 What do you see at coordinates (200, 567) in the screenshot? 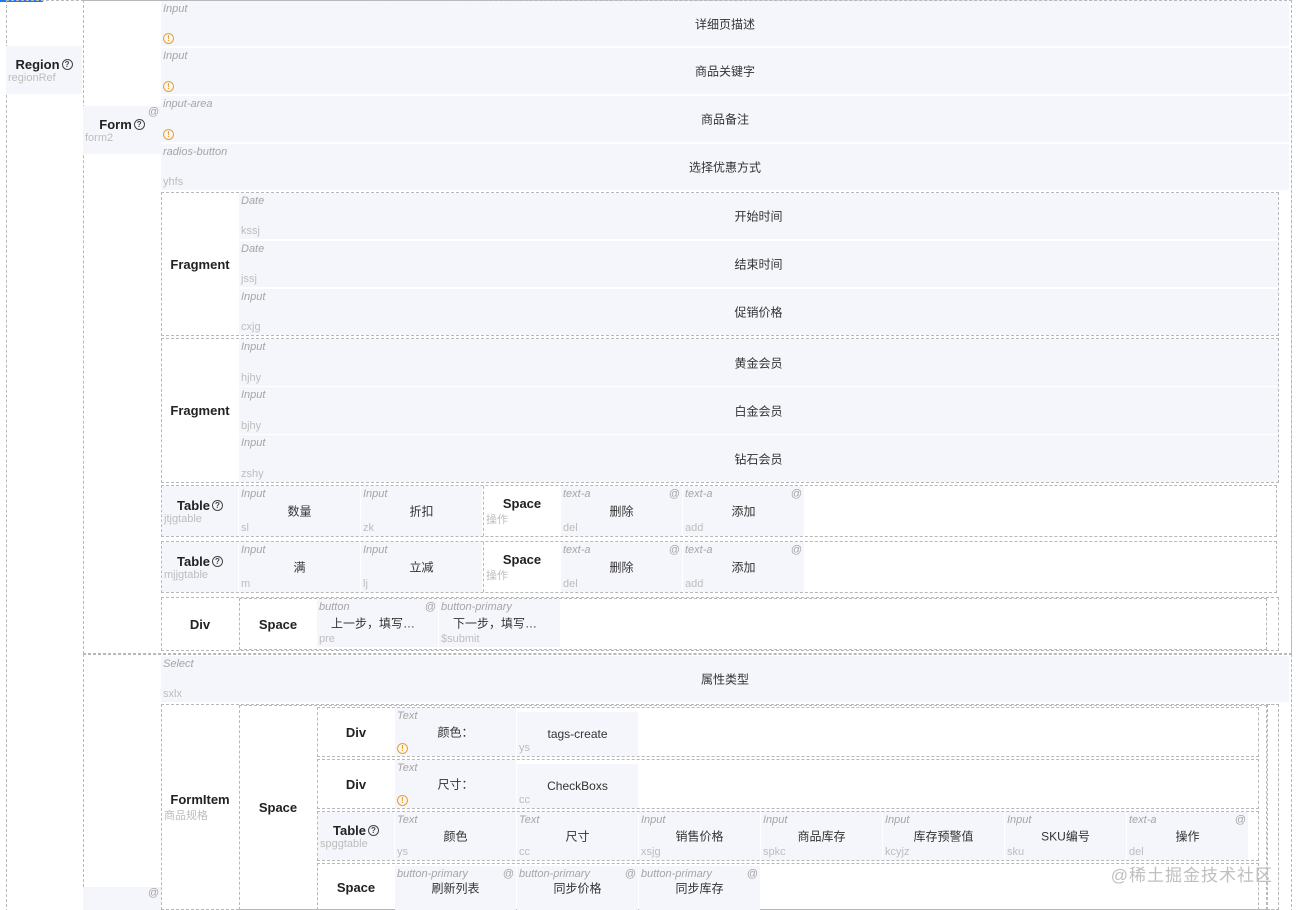
I see `table-2-control: Table? mjjgtable` at bounding box center [200, 567].